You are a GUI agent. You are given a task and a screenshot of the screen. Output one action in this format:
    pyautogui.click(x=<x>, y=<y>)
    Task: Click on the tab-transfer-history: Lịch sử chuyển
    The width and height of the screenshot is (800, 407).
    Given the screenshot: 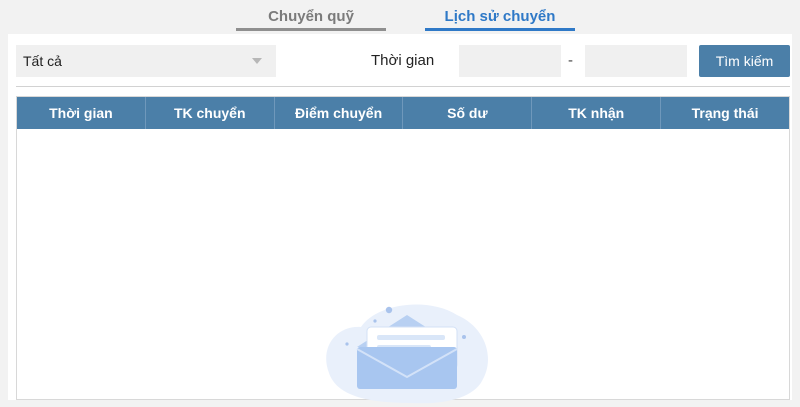 What is the action you would take?
    pyautogui.click(x=500, y=18)
    